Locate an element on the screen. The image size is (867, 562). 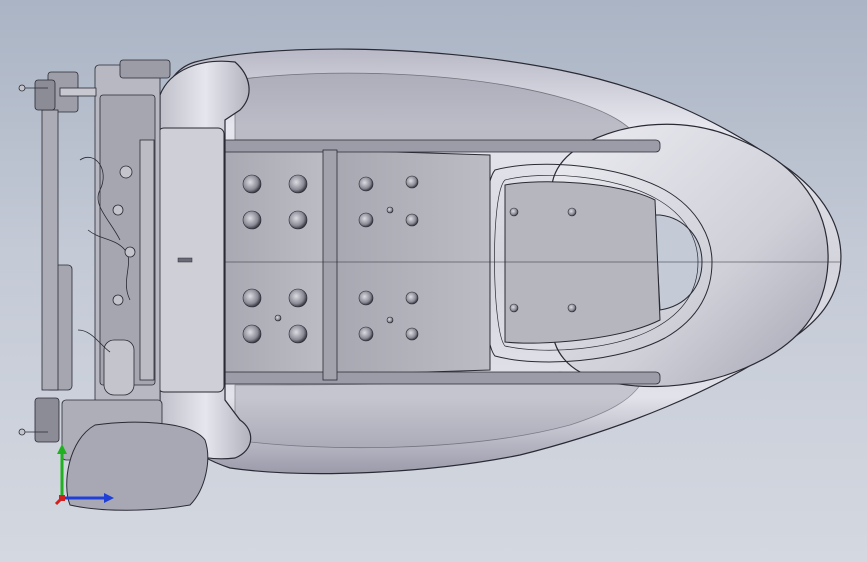
bolster-slot is located at coordinates (185, 260).